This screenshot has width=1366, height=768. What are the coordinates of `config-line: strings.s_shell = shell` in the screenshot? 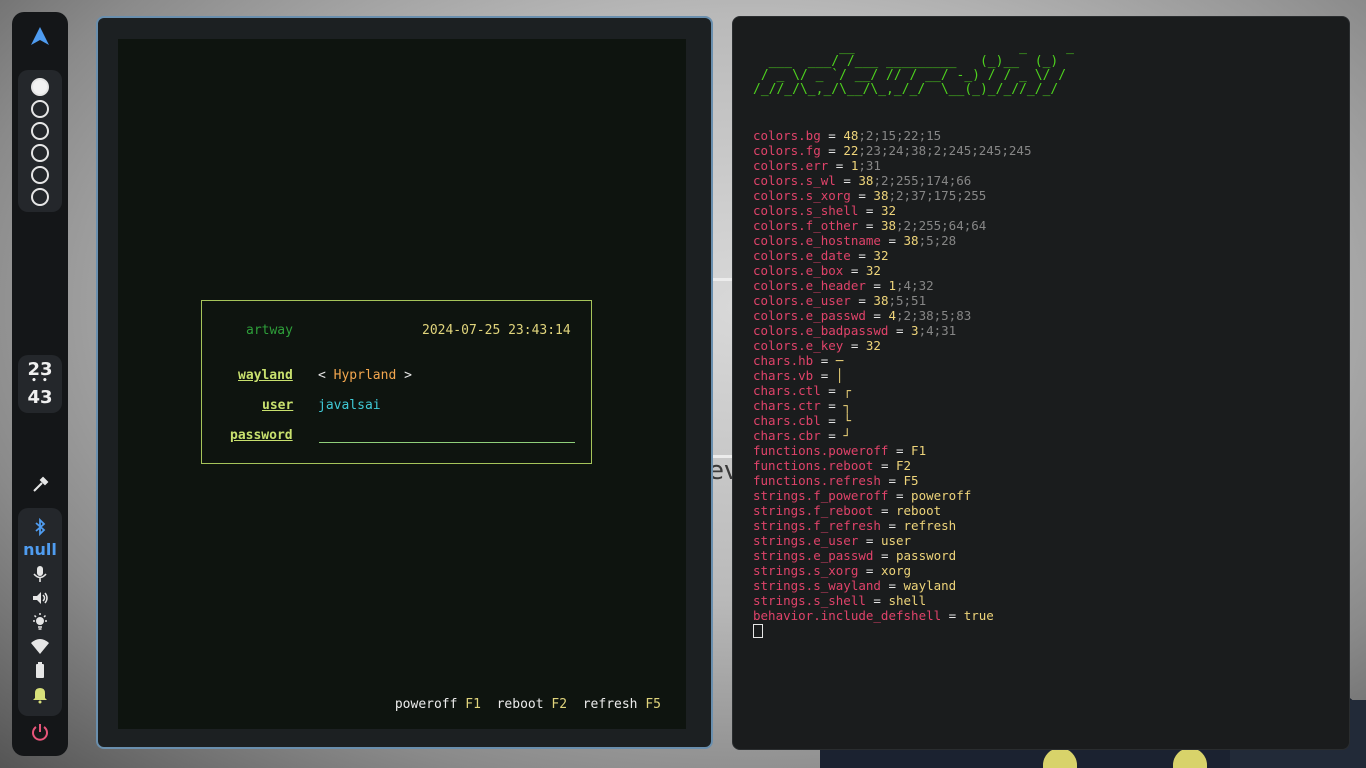 It's located at (892, 600).